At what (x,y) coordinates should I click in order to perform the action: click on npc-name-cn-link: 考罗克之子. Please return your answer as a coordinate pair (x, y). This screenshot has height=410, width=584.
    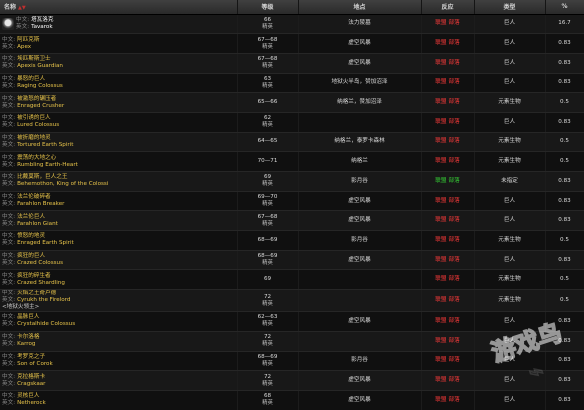
    Looking at the image, I should click on (31, 357).